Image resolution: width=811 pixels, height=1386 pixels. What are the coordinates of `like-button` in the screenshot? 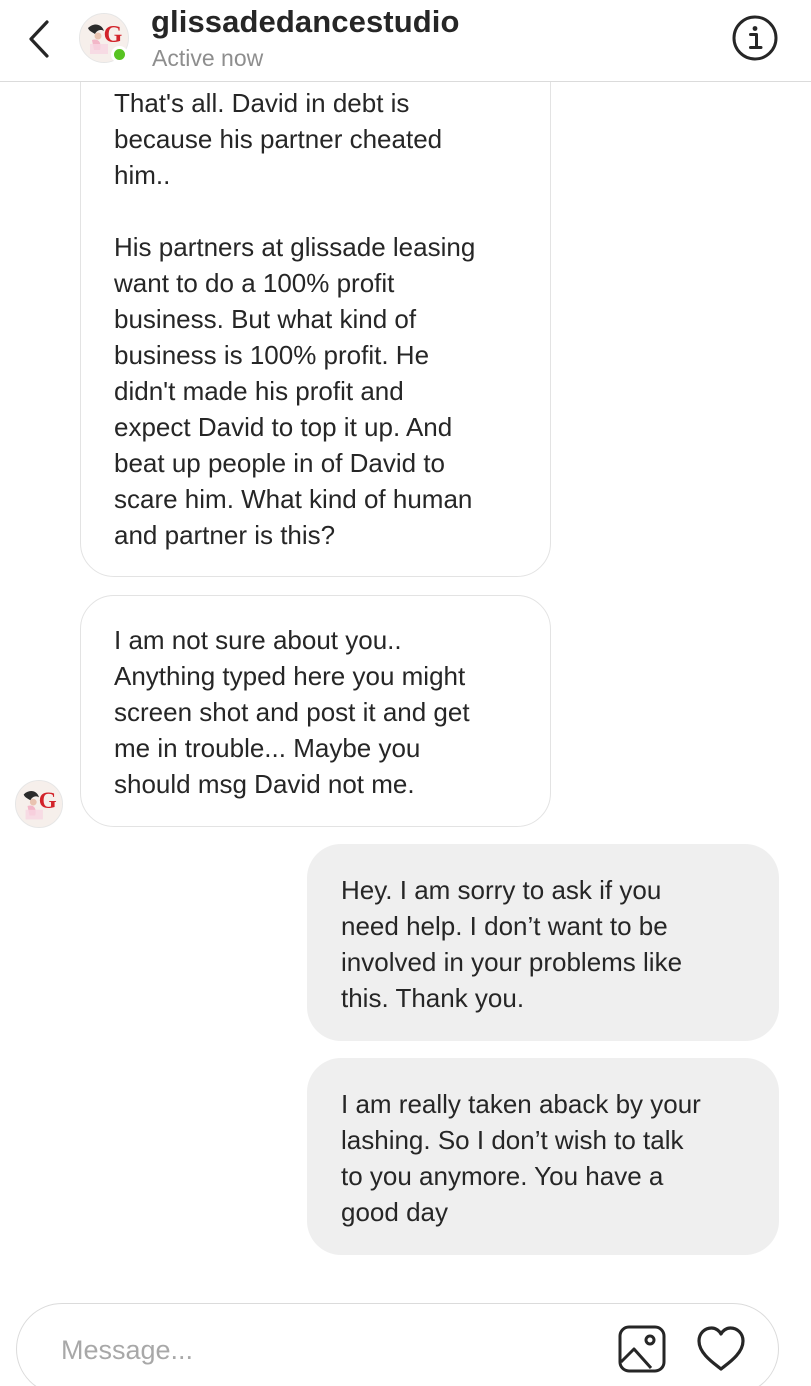 It's located at (721, 1349).